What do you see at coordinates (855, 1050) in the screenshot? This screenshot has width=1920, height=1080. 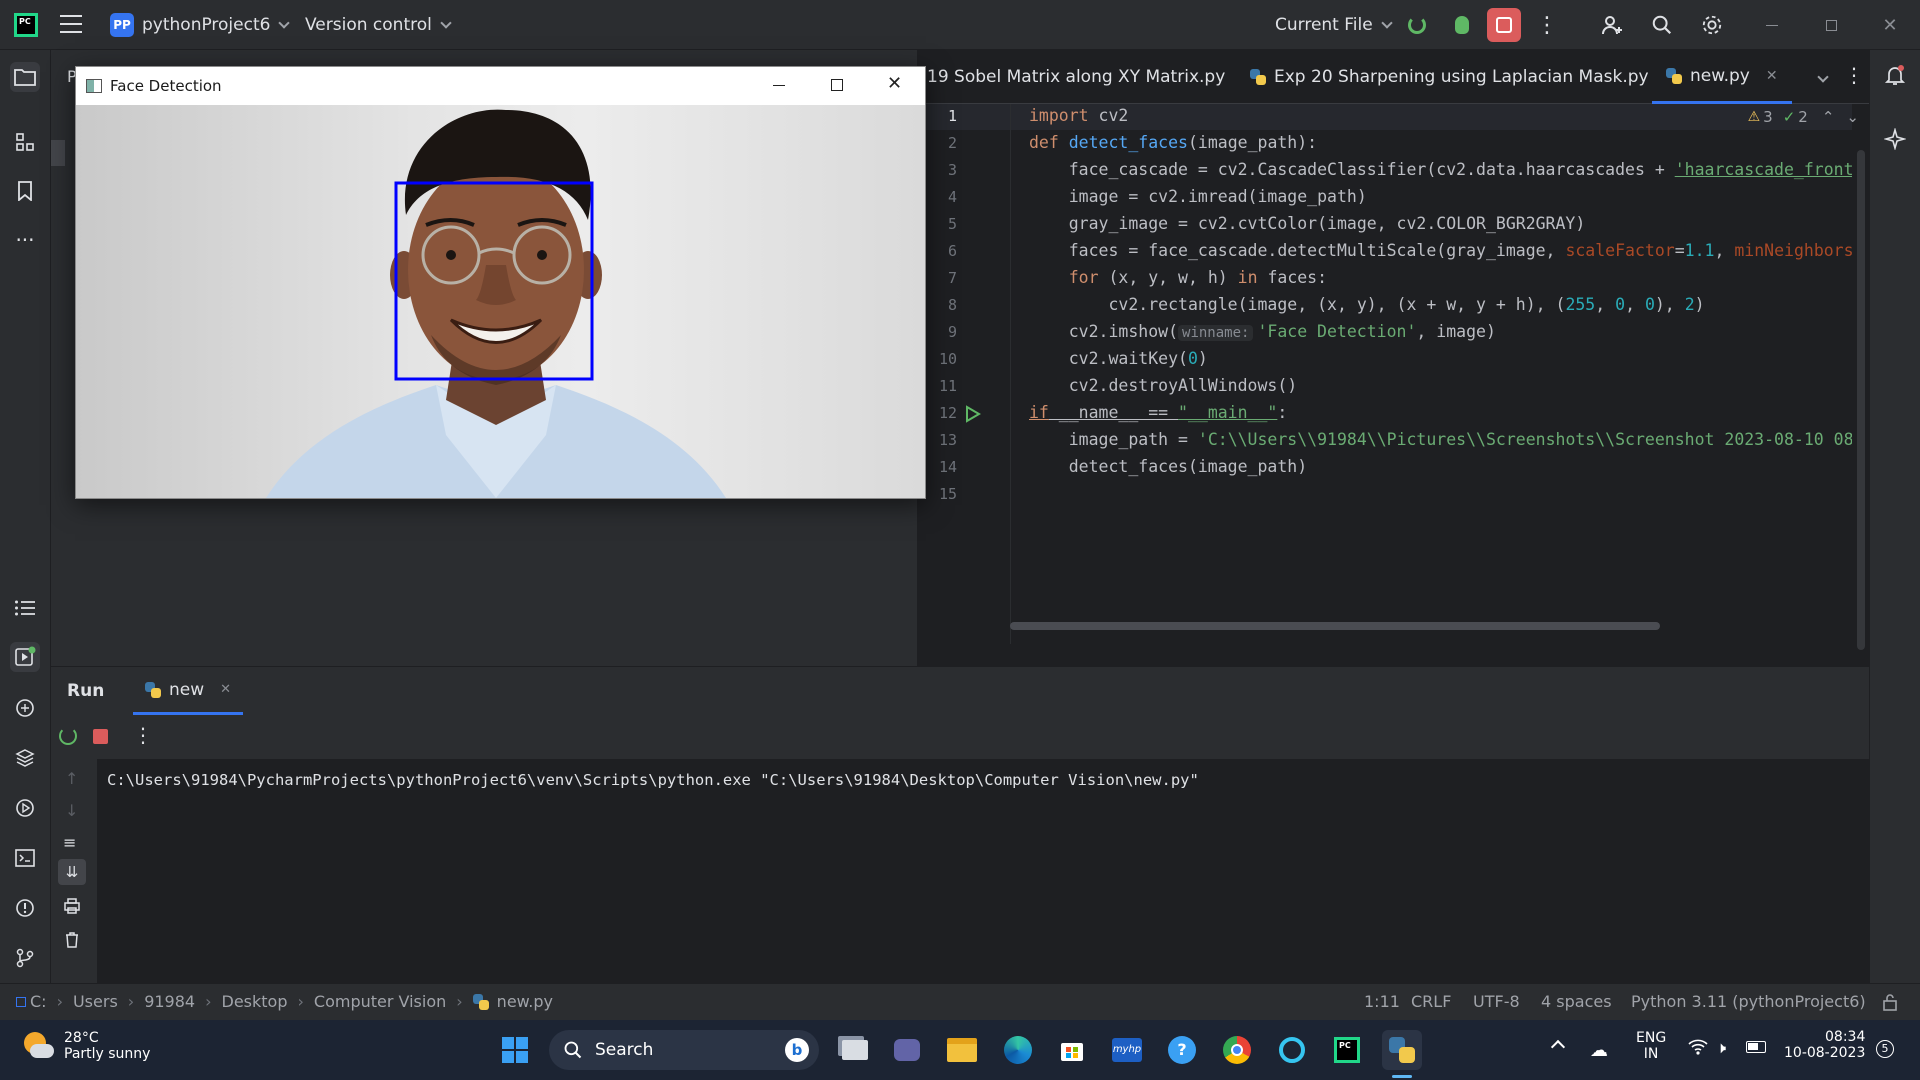 I see `task-view-icon` at bounding box center [855, 1050].